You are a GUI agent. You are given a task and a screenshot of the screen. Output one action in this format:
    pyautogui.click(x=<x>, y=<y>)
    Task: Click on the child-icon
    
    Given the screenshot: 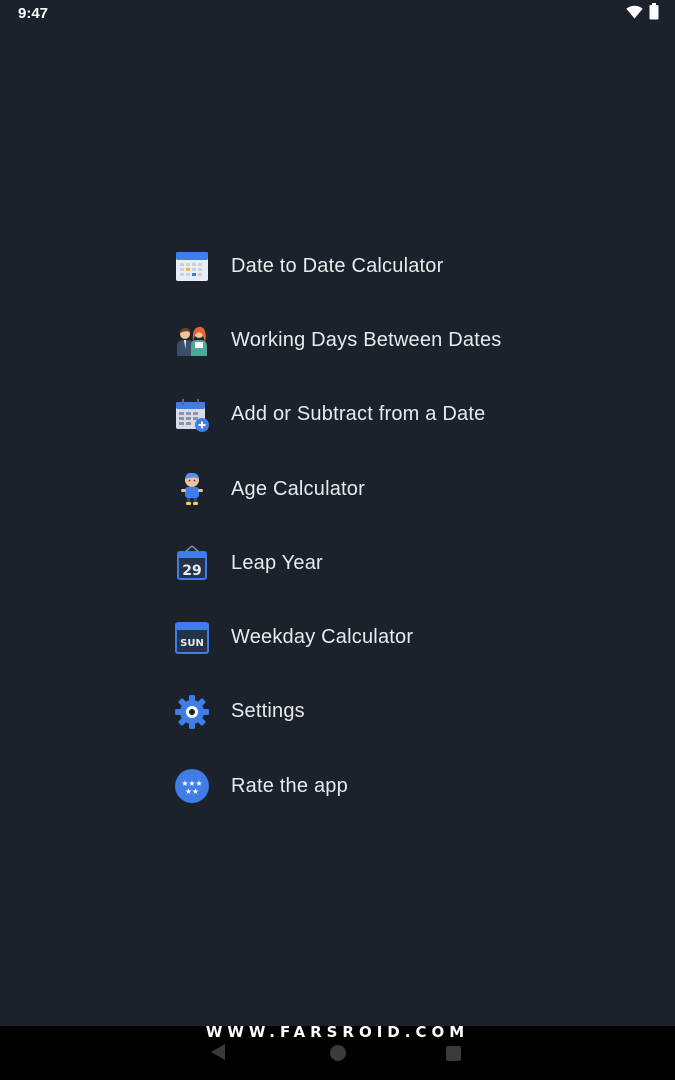 What is the action you would take?
    pyautogui.click(x=192, y=489)
    